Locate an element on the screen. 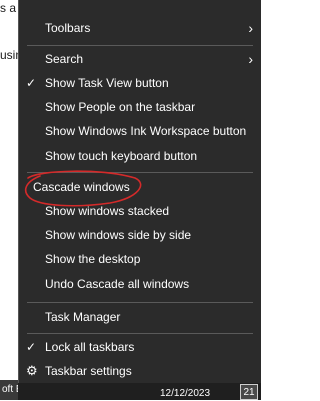 The image size is (320, 401). menu-item-show-people: Show People on the taskbar is located at coordinates (140, 107).